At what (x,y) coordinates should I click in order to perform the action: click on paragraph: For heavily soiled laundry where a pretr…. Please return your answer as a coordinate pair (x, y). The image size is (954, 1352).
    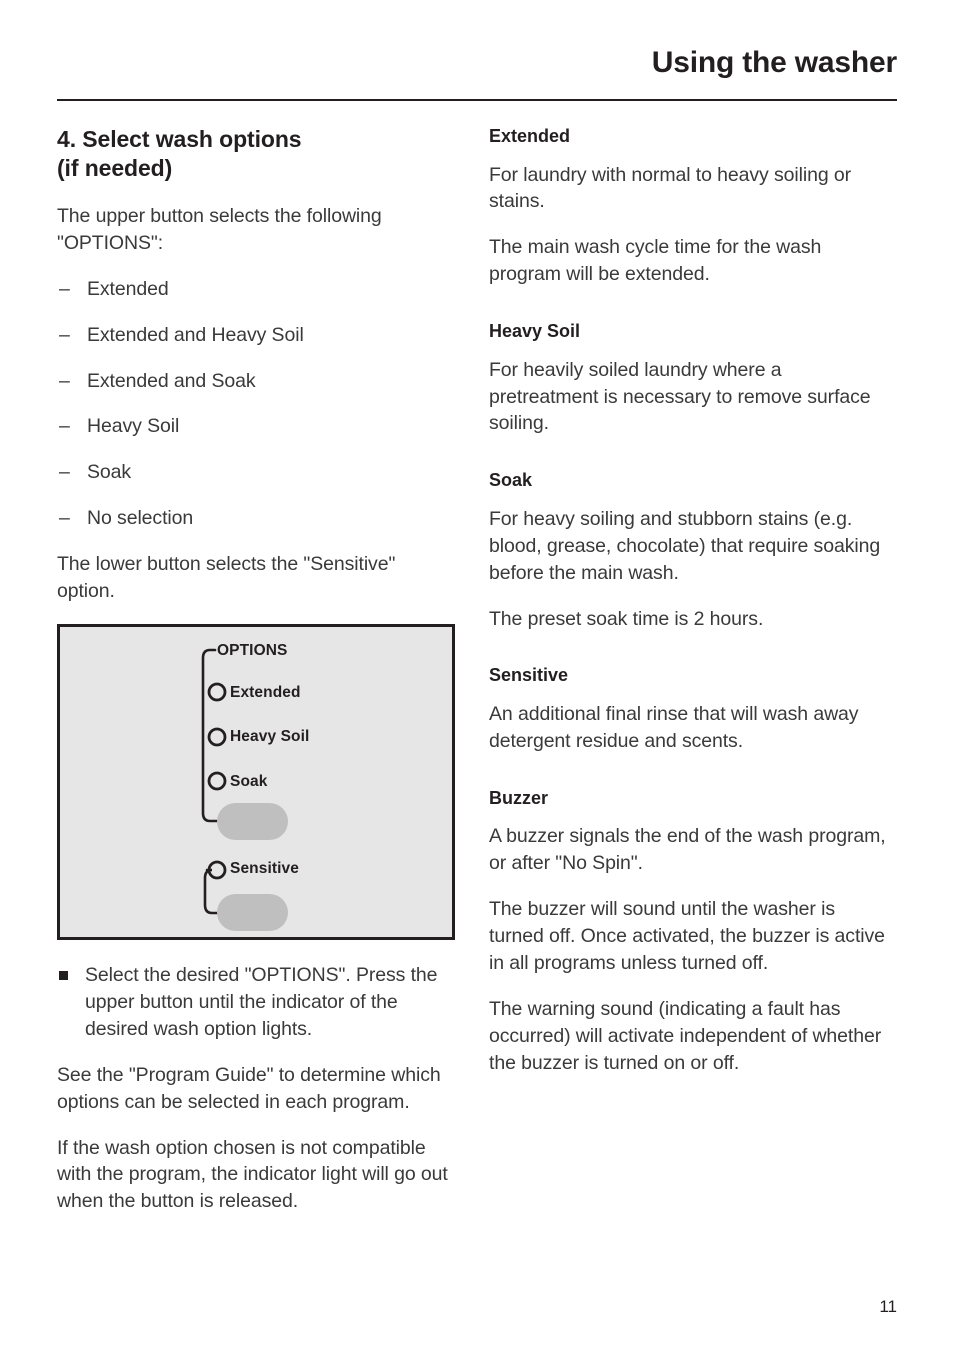
    Looking at the image, I should click on (680, 396).